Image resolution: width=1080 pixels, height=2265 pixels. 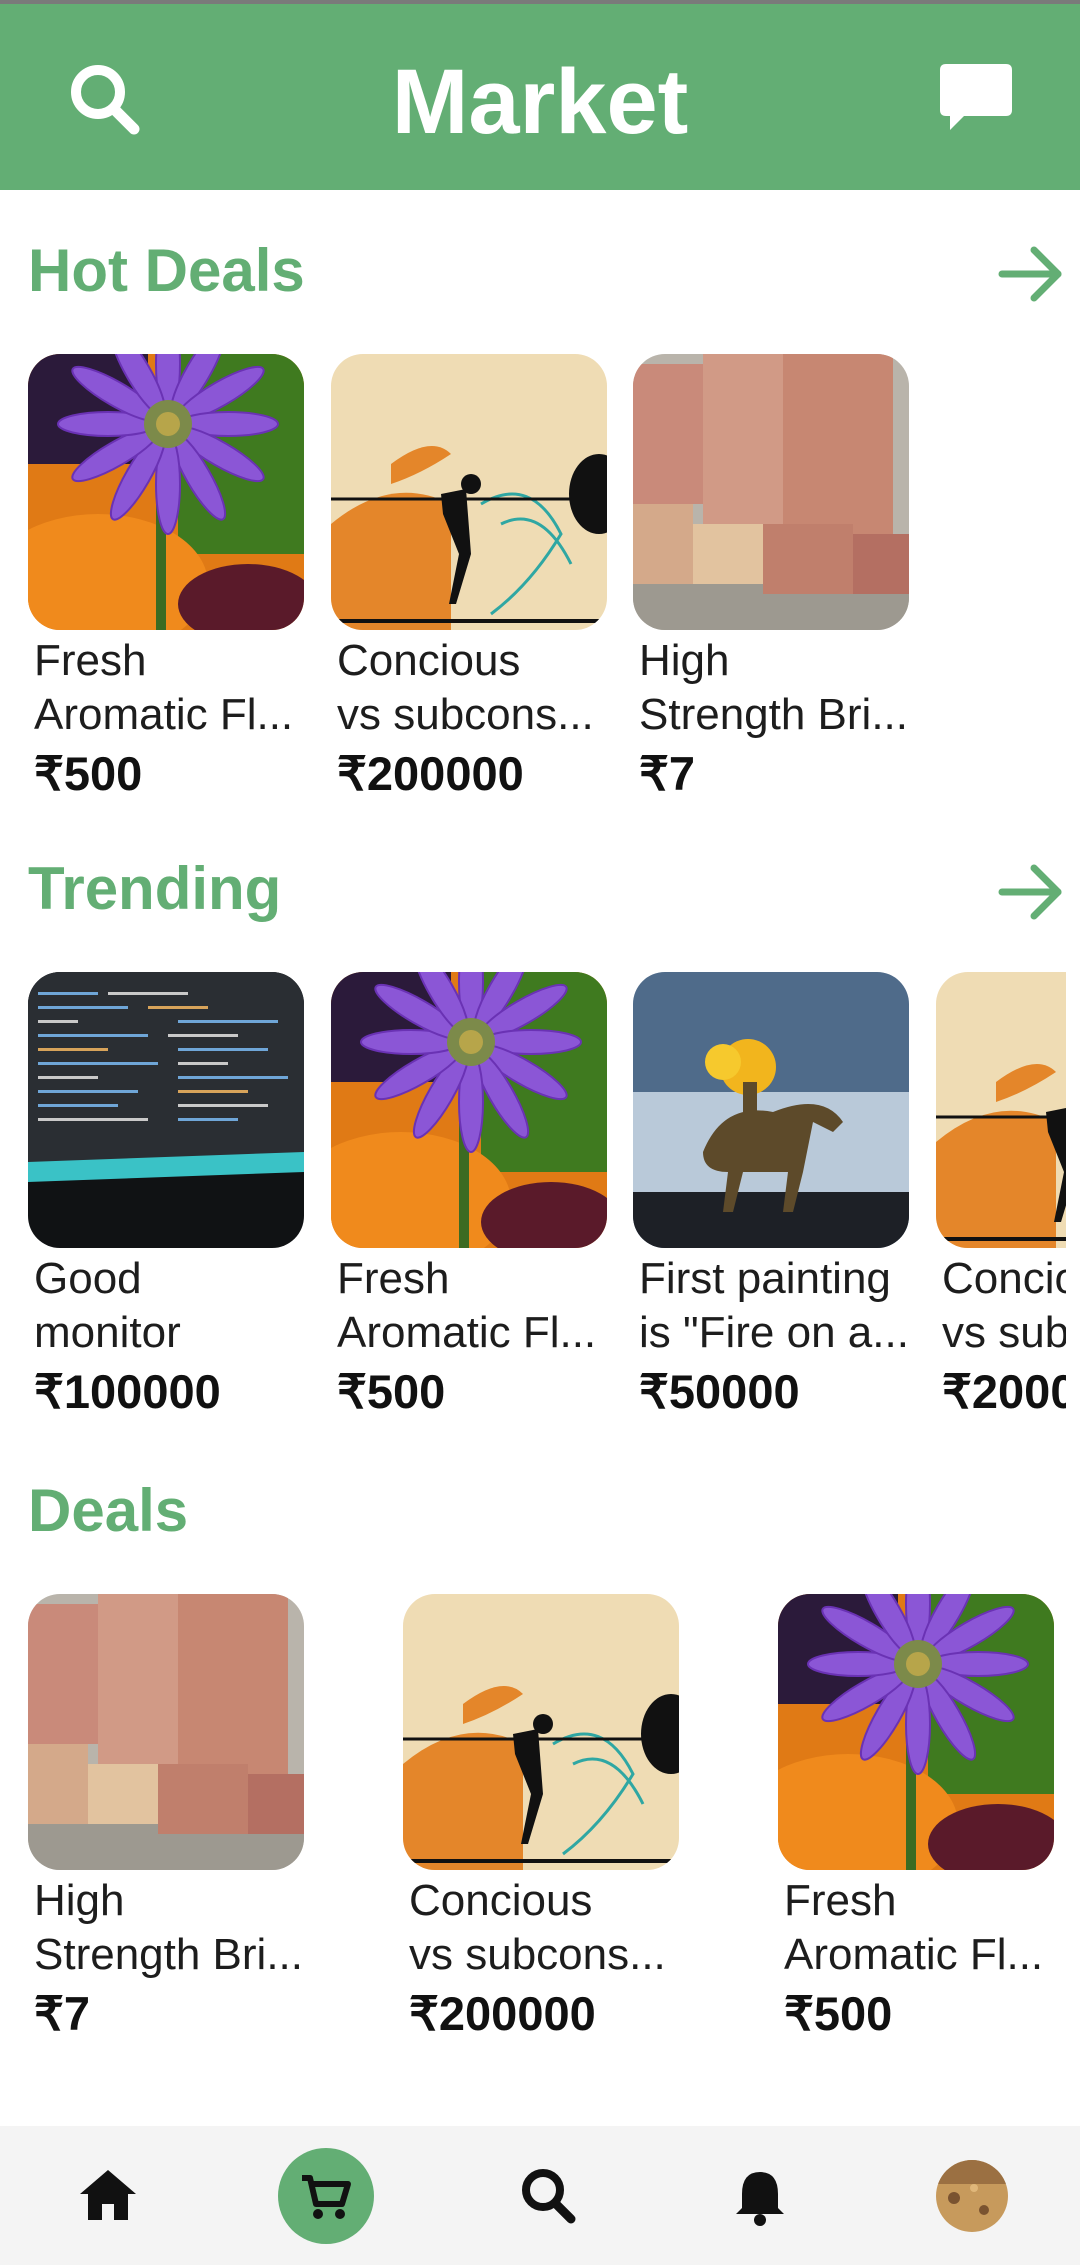 What do you see at coordinates (107, 1305) in the screenshot?
I see `product-name: Good monitor` at bounding box center [107, 1305].